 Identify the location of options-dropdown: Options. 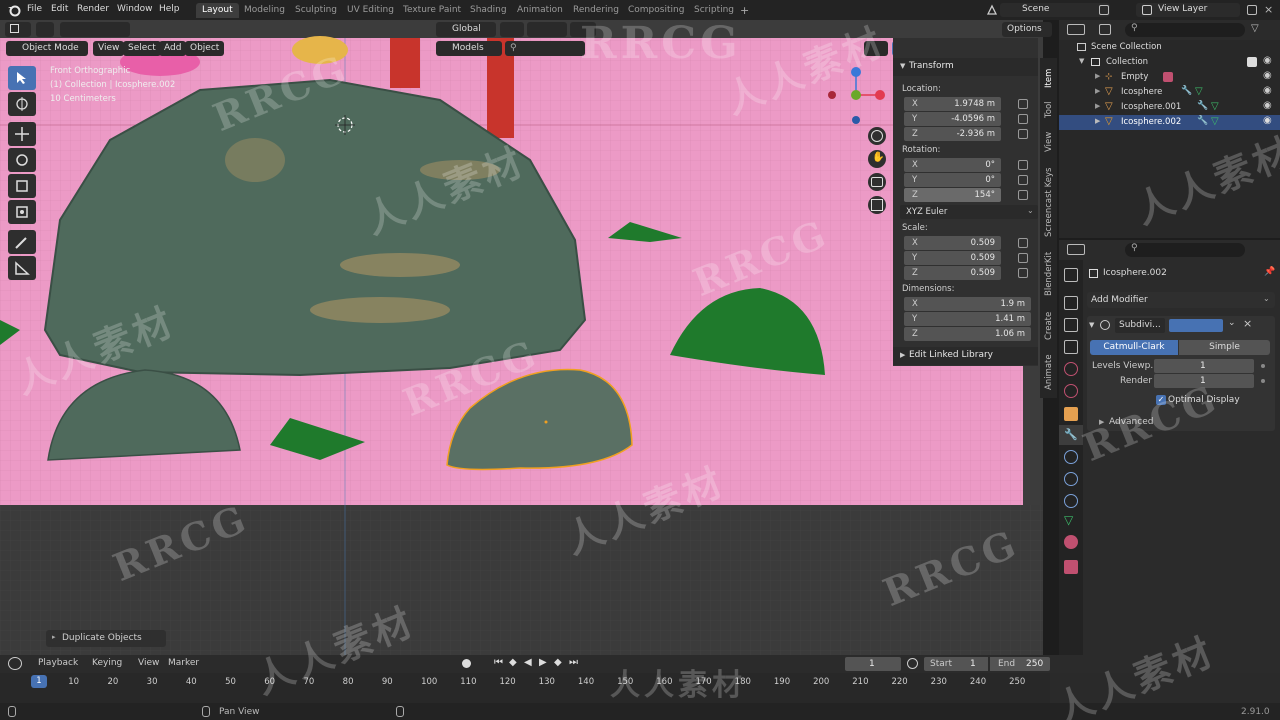
(1027, 29).